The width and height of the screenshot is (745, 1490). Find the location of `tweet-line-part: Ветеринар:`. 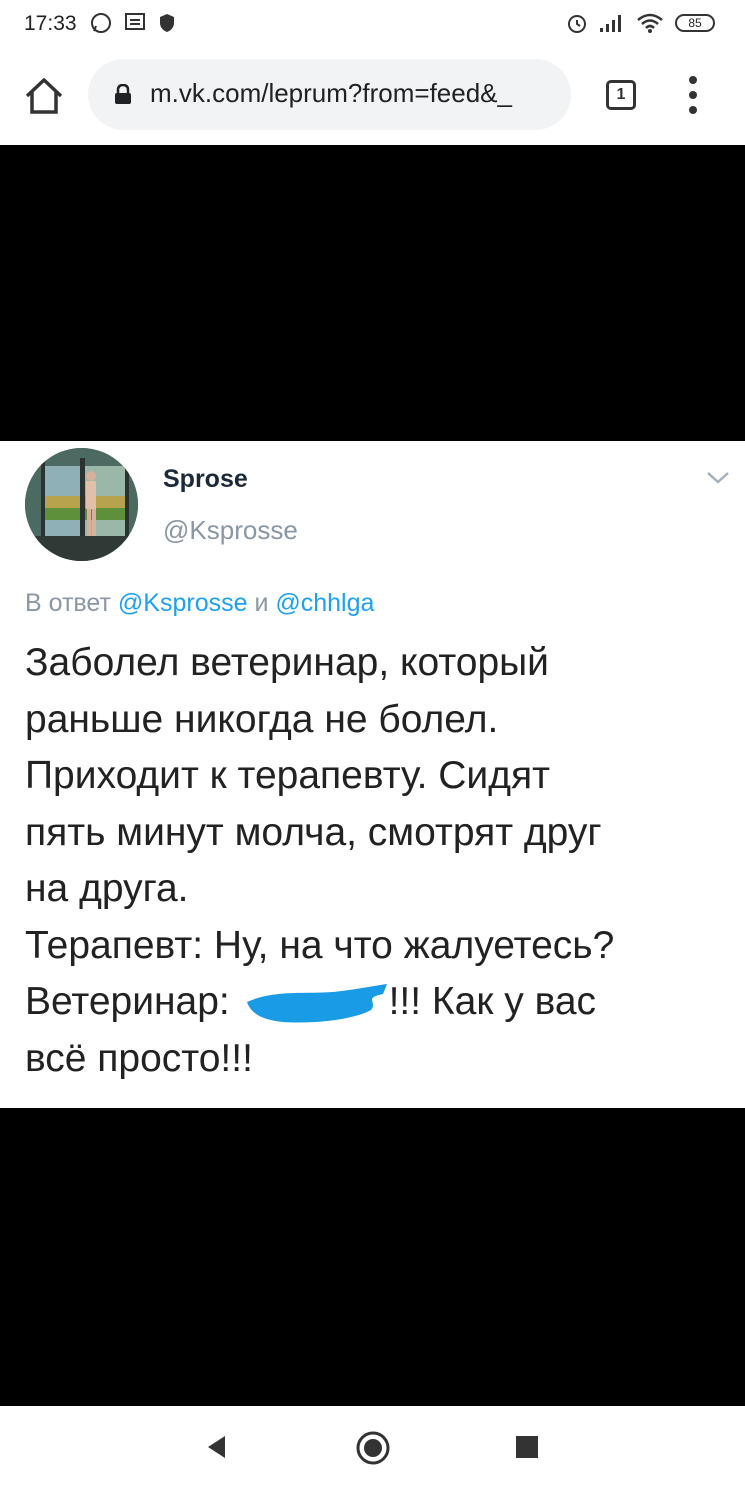

tweet-line-part: Ветеринар: is located at coordinates (133, 1001).